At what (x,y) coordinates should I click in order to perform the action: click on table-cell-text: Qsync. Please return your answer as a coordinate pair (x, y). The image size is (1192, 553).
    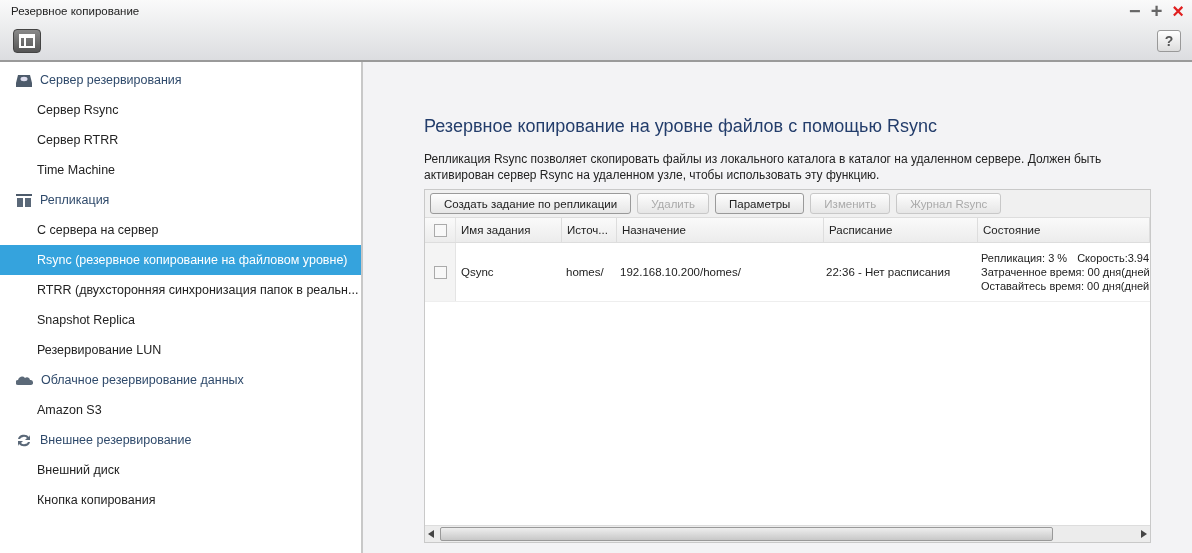
    Looking at the image, I should click on (477, 272).